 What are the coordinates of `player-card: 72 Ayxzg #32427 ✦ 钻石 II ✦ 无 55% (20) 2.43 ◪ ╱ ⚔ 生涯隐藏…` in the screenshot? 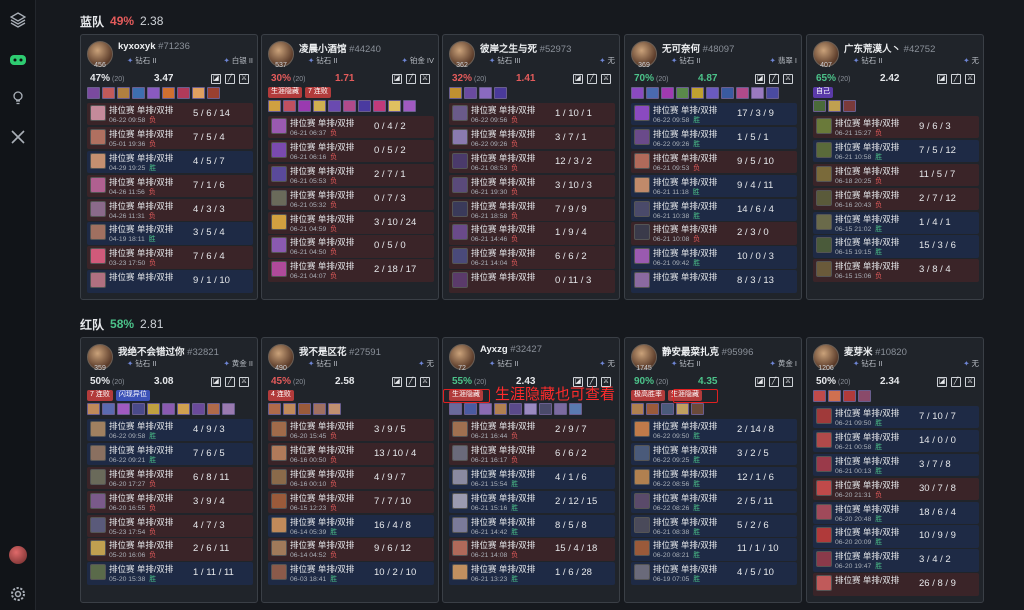 It's located at (531, 470).